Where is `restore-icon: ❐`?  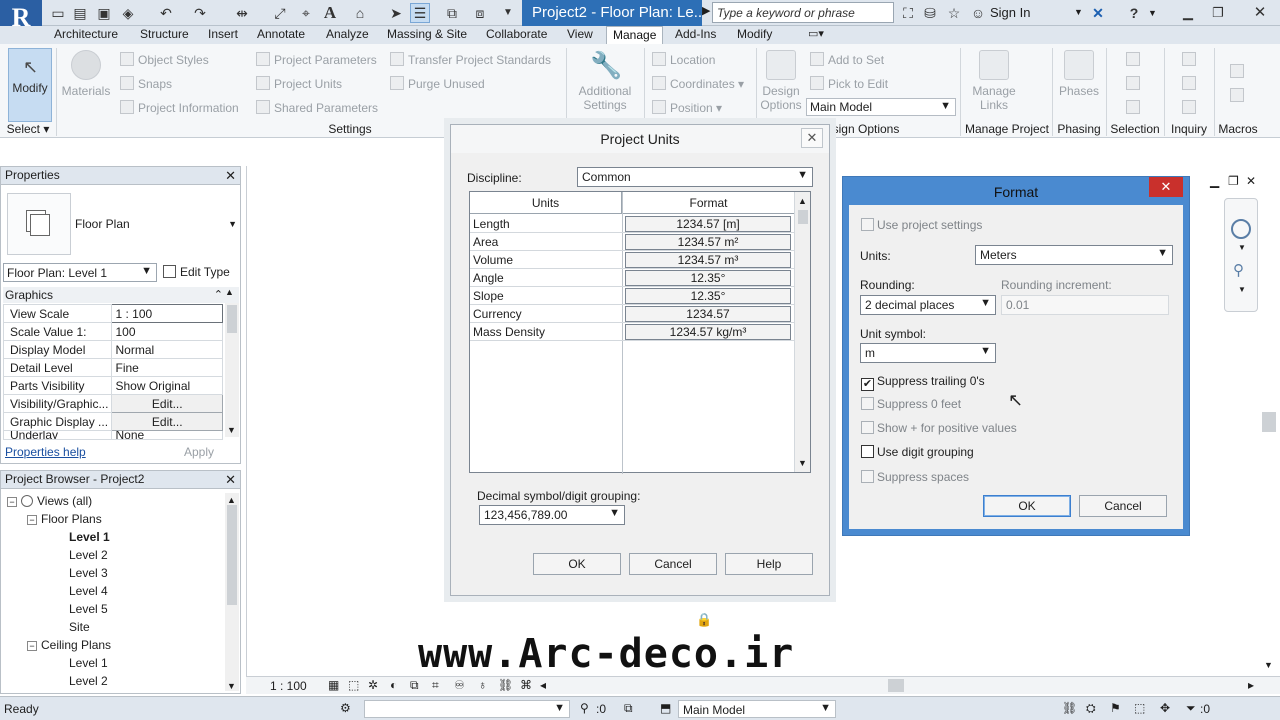 restore-icon: ❐ is located at coordinates (1218, 13).